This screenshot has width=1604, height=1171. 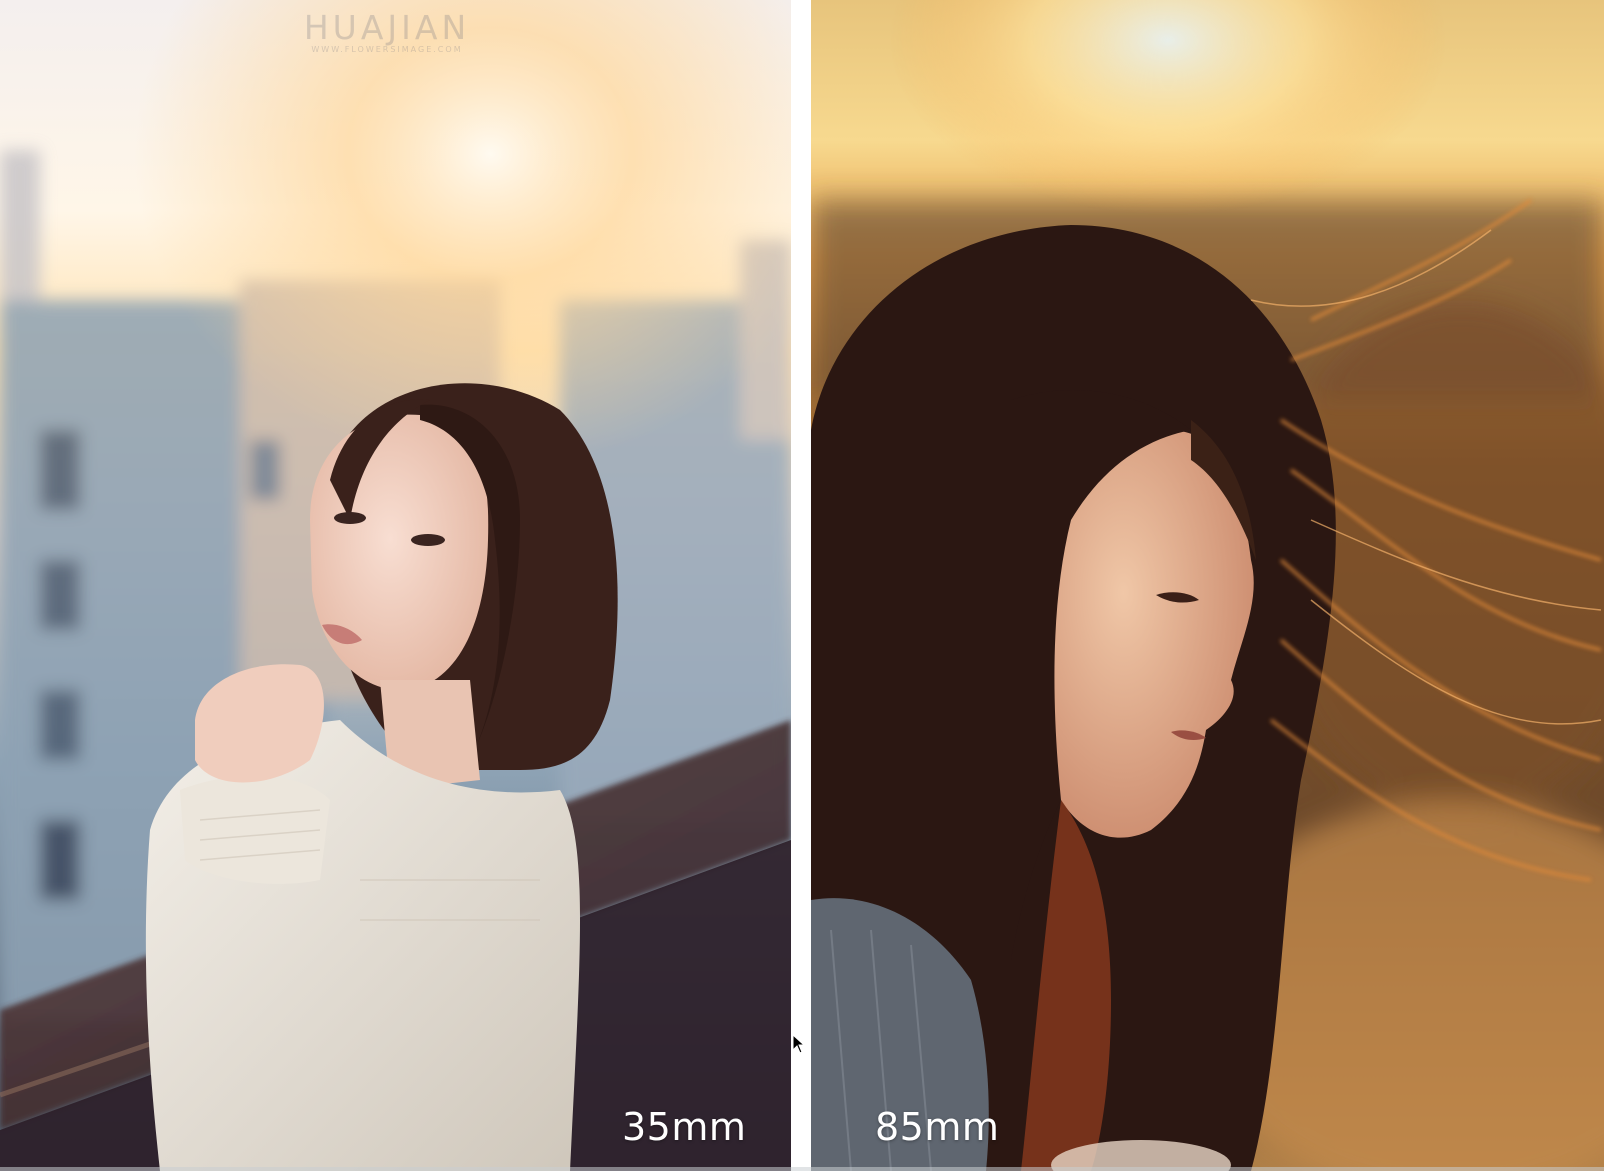 I want to click on watermark-subtitle: WWW.FLOWERSIMAGE.COM, so click(x=387, y=49).